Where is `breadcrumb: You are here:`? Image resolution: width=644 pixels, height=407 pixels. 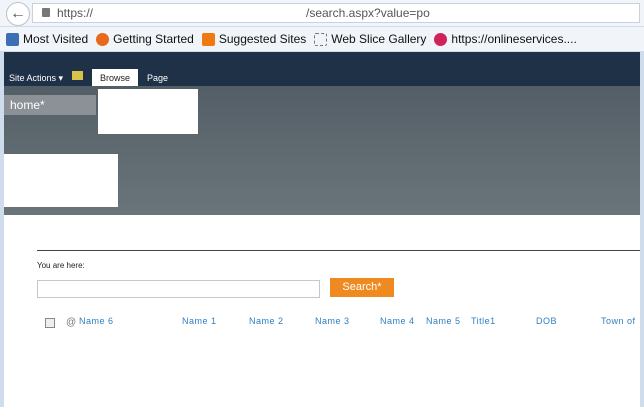
breadcrumb: You are here: is located at coordinates (61, 265).